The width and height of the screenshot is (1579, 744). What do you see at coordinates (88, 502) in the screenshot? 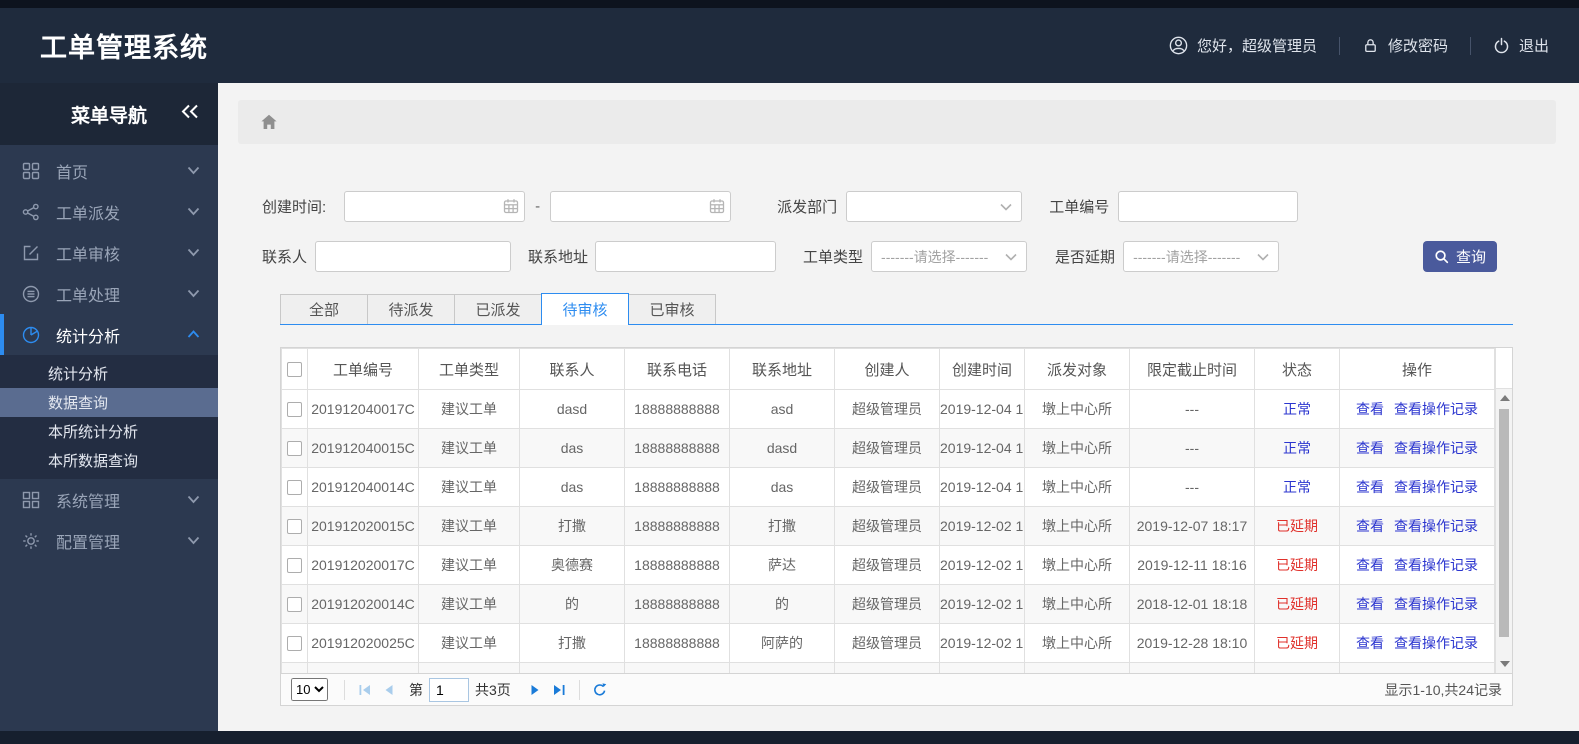
I see `sidebar-item-label: 系统管理` at bounding box center [88, 502].